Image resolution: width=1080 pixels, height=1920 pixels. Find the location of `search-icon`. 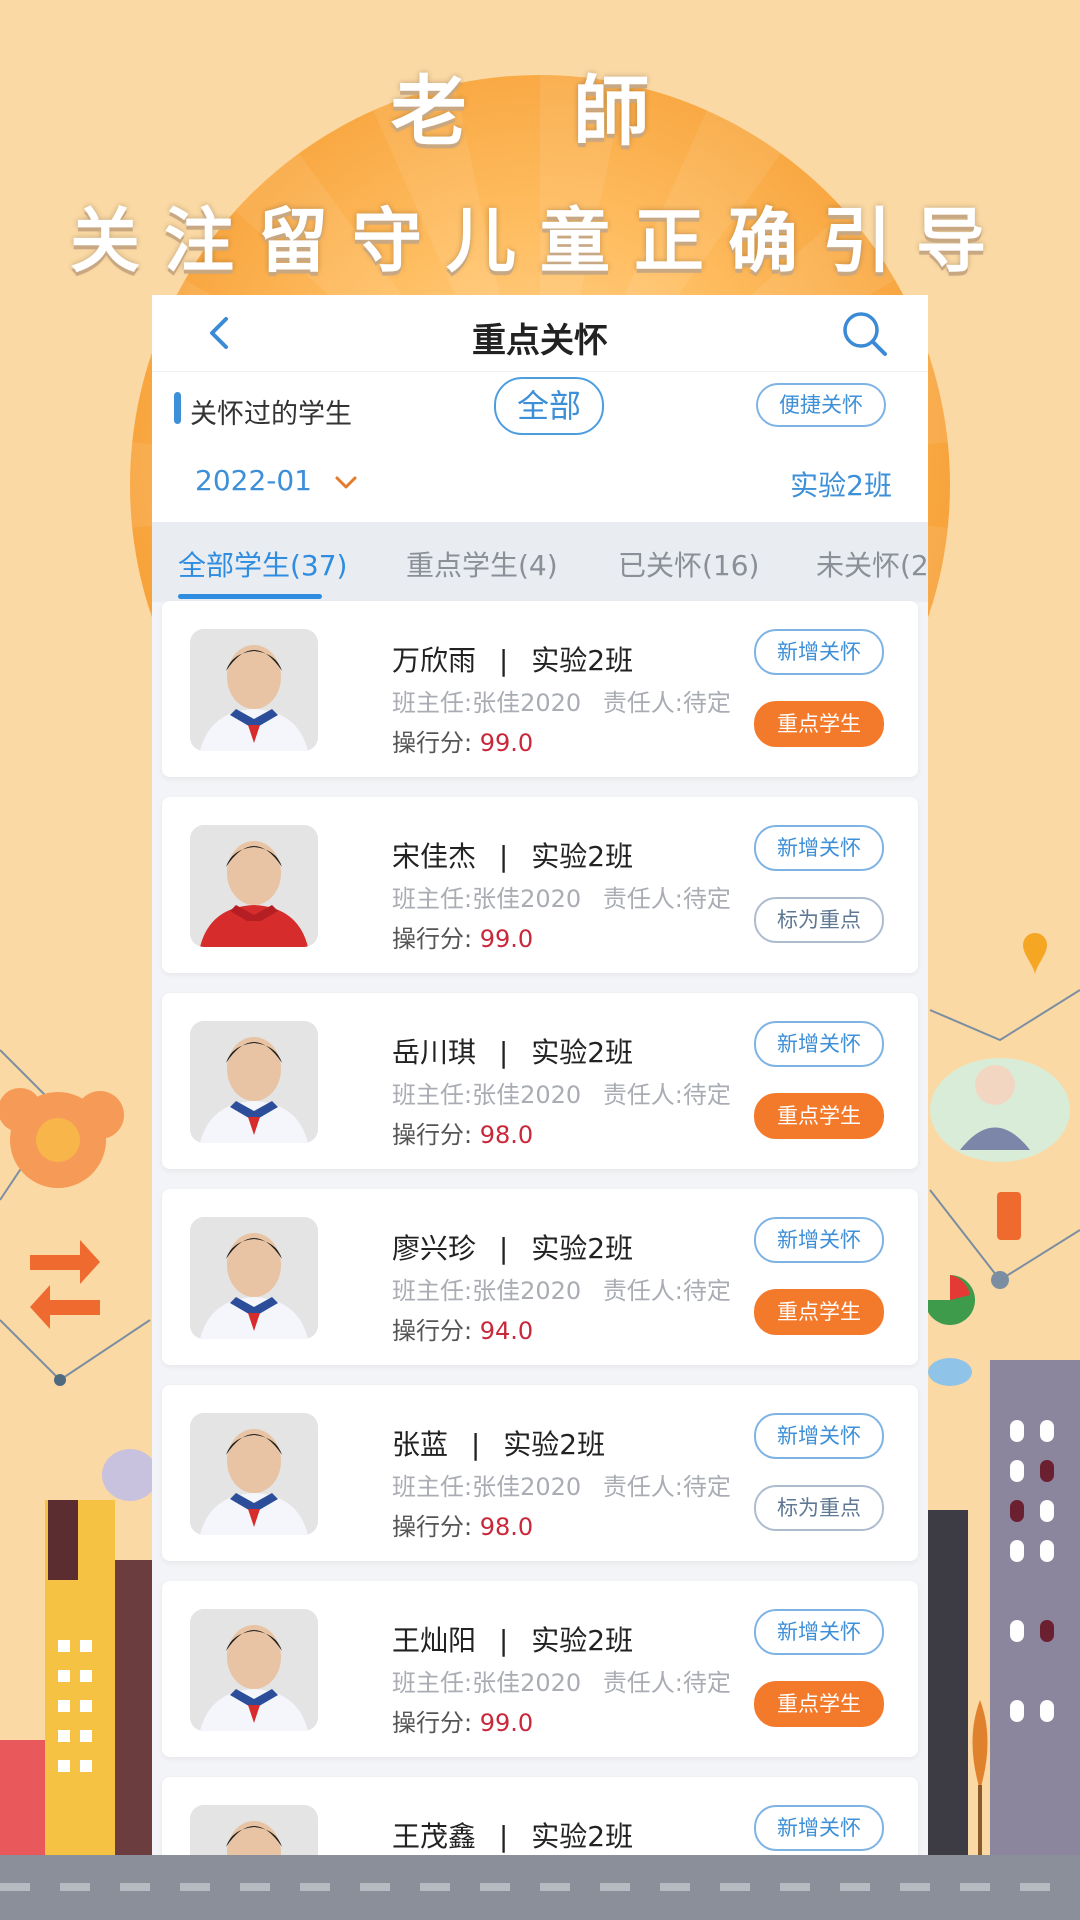

search-icon is located at coordinates (865, 334).